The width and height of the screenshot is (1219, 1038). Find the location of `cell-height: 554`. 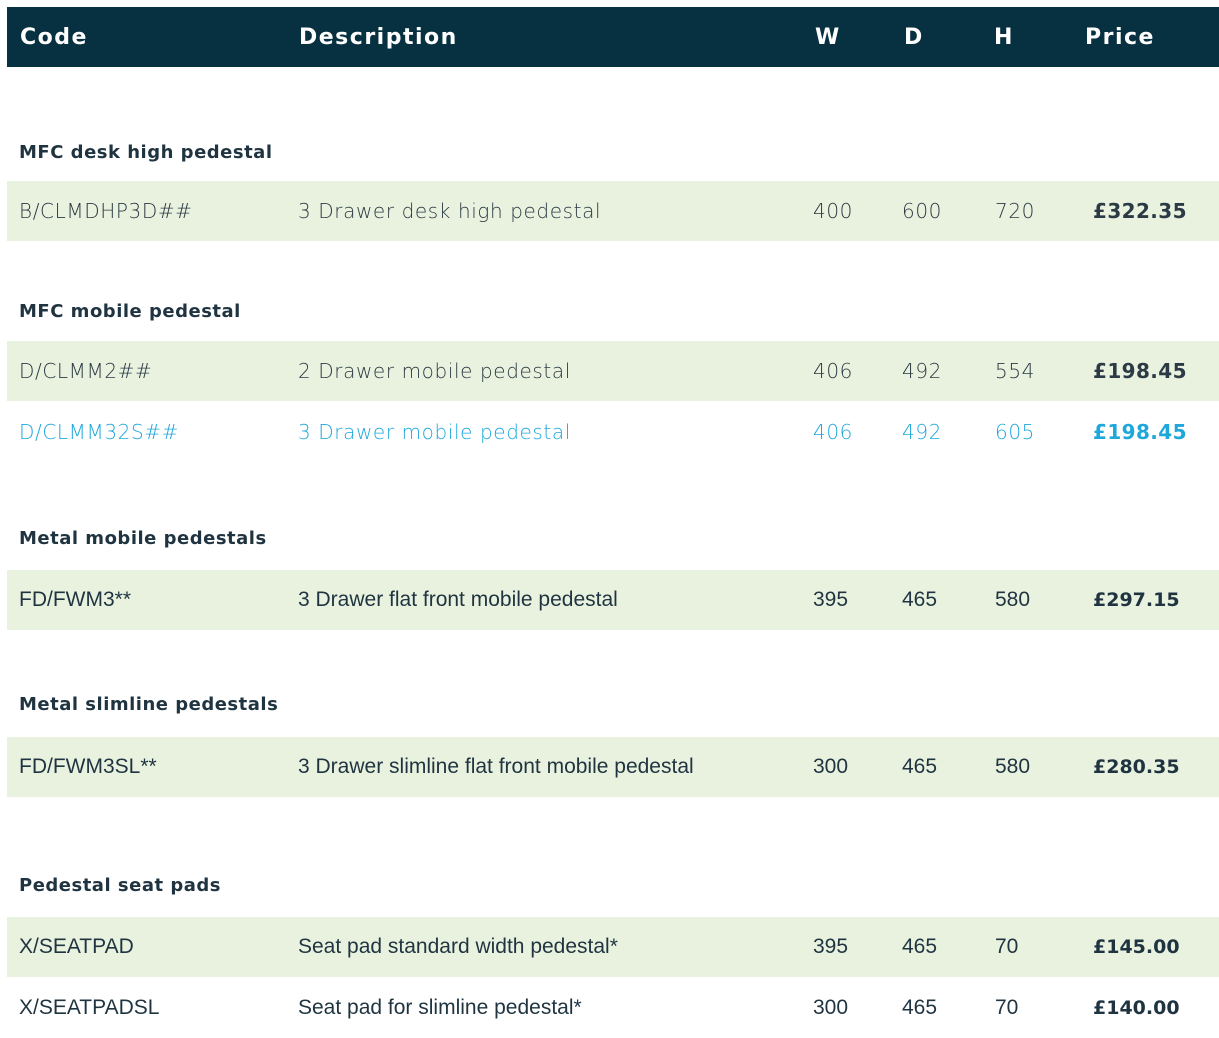

cell-height: 554 is located at coordinates (1015, 371).